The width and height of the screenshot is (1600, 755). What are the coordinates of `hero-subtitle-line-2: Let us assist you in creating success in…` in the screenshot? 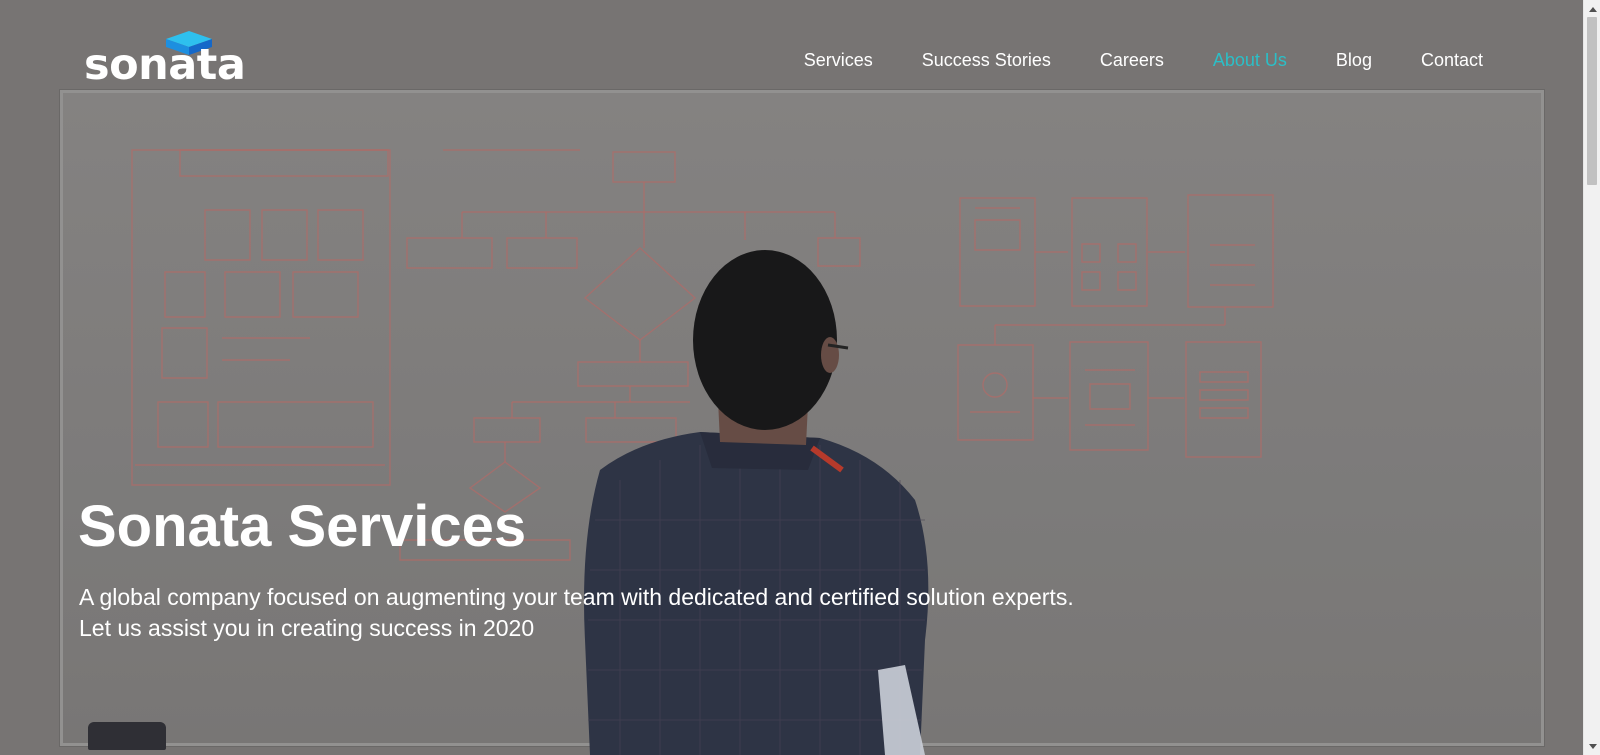 It's located at (307, 628).